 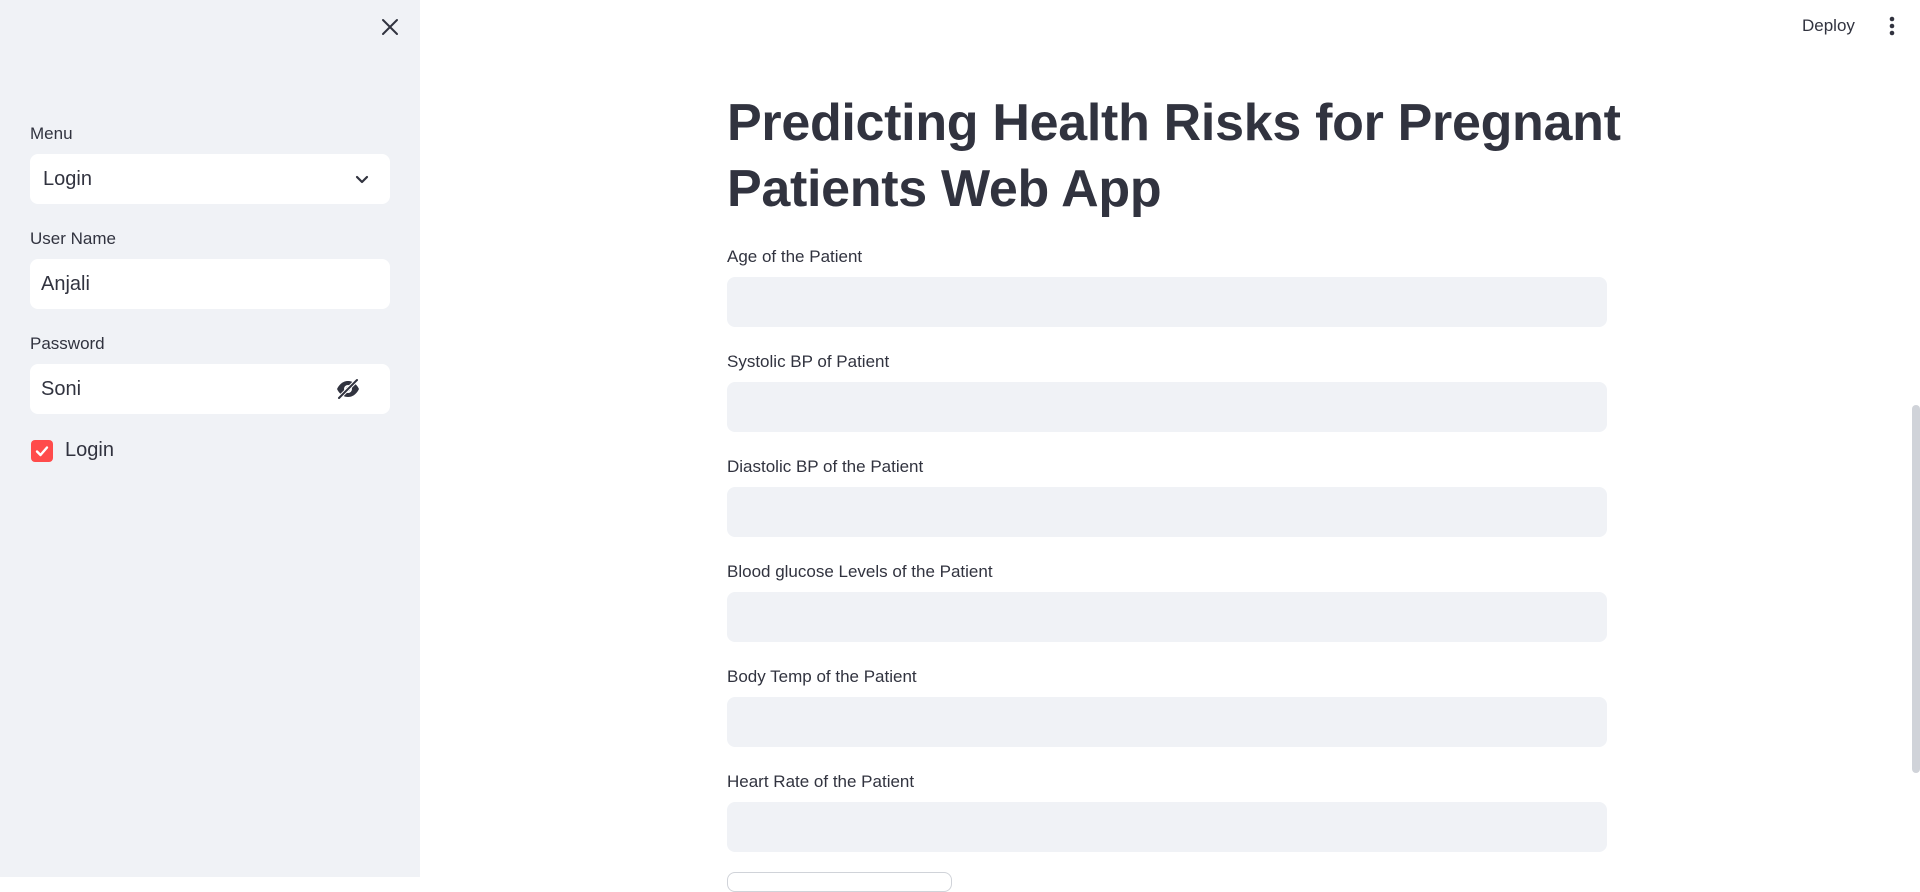 I want to click on chevron-down-icon, so click(x=362, y=179).